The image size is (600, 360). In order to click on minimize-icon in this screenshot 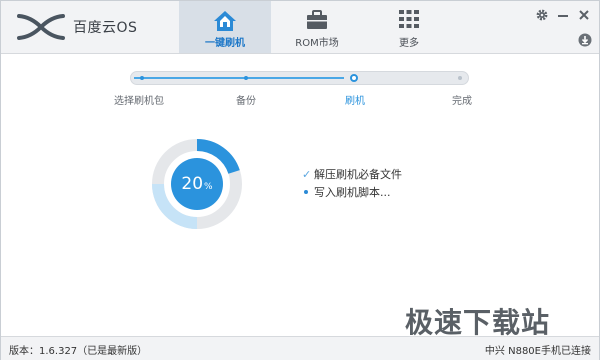, I will do `click(563, 16)`.